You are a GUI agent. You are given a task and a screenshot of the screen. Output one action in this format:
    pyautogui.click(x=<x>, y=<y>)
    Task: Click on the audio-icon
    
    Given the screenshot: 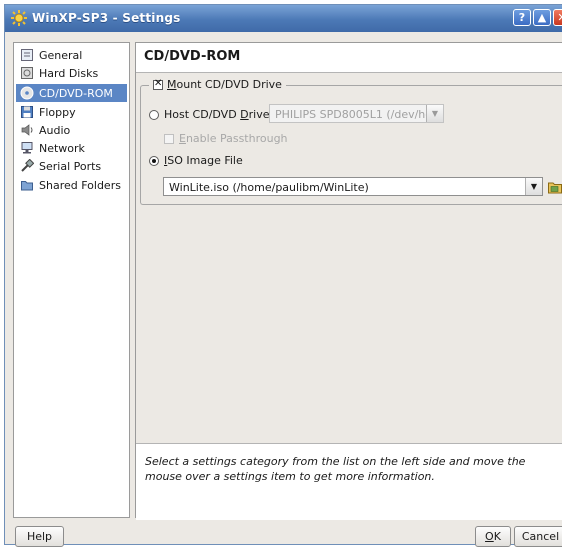 What is the action you would take?
    pyautogui.click(x=27, y=130)
    